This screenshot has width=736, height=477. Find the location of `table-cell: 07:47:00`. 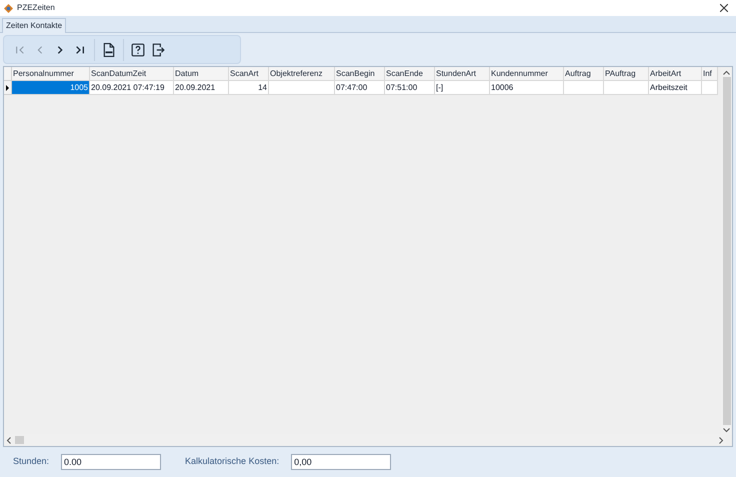

table-cell: 07:47:00 is located at coordinates (360, 88).